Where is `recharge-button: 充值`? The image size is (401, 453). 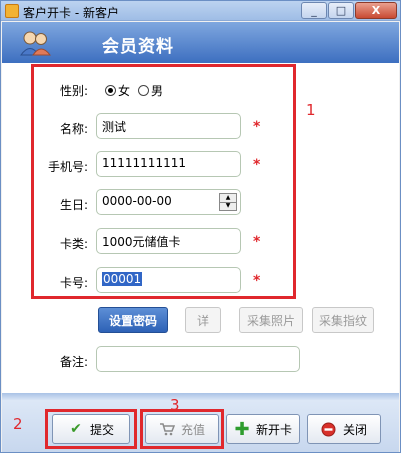
recharge-button: 充值 is located at coordinates (182, 429).